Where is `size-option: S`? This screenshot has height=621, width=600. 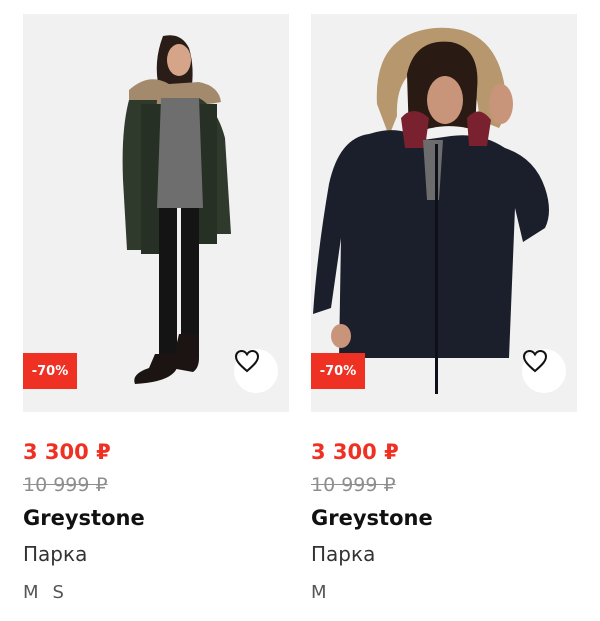 size-option: S is located at coordinates (58, 593).